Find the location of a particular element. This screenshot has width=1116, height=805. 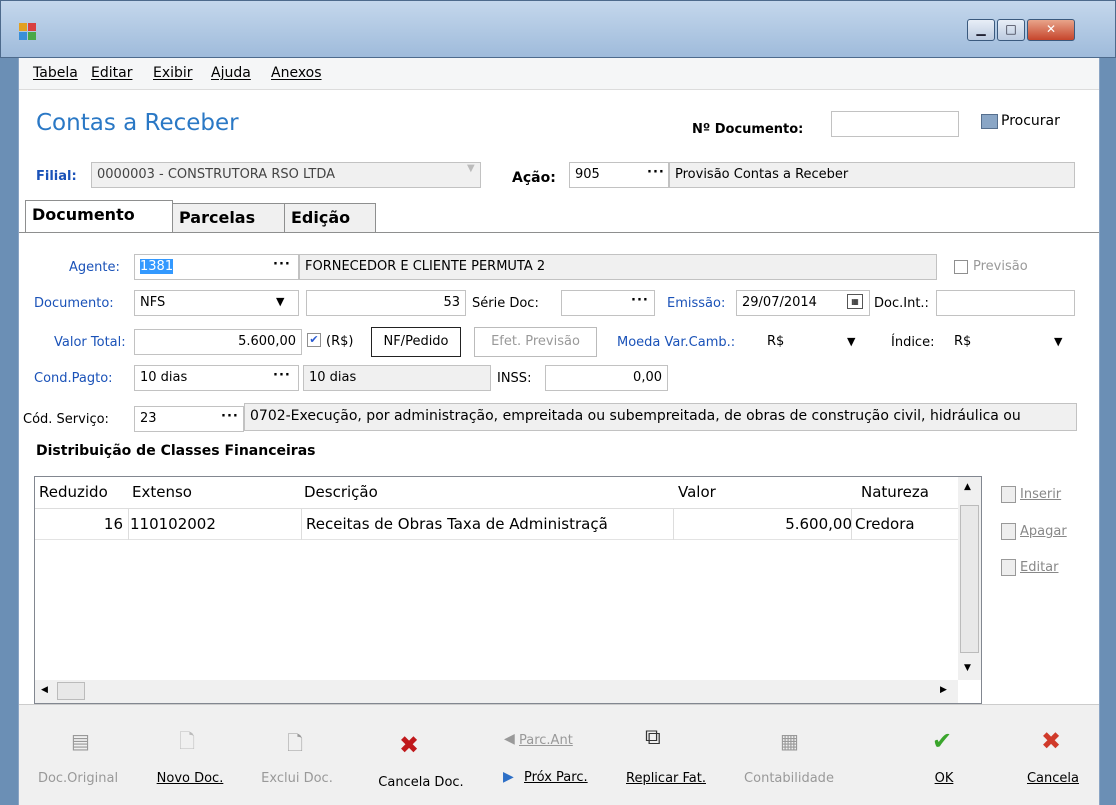

col-natureza: Natureza is located at coordinates (895, 492).